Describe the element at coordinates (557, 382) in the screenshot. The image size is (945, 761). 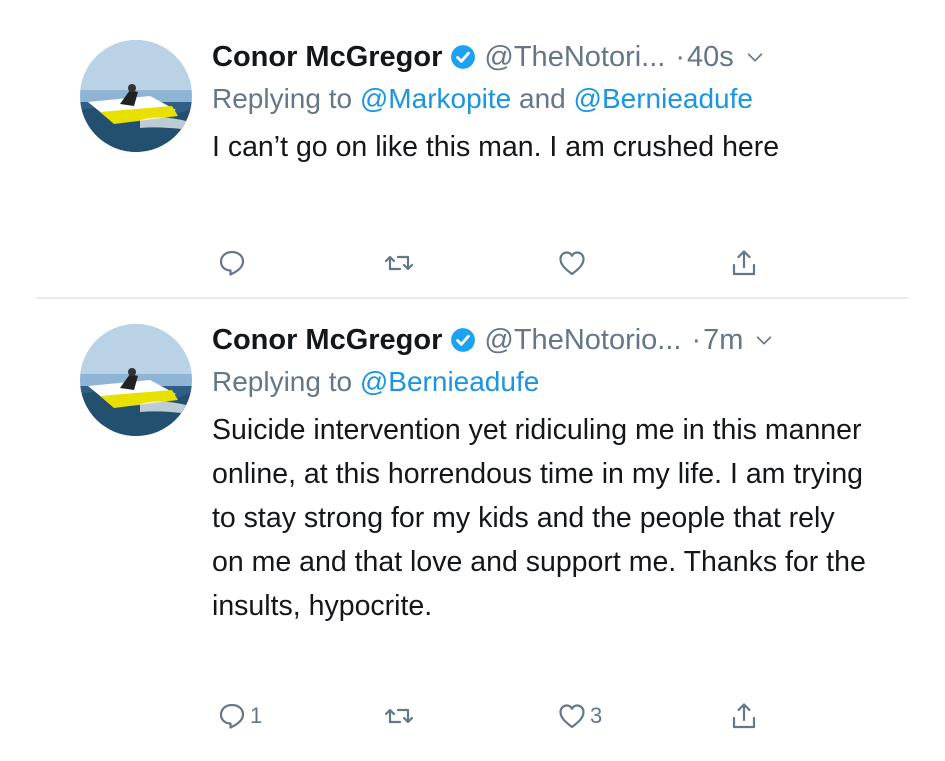
I see `replying-to: Replying to @Bernieadufe` at that location.